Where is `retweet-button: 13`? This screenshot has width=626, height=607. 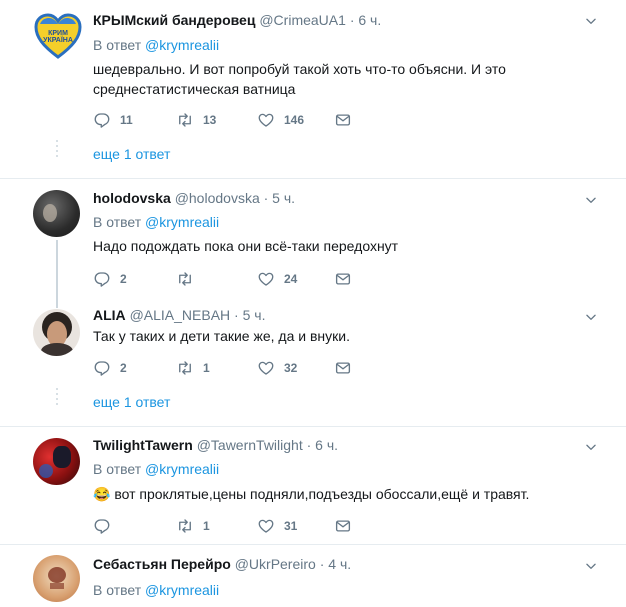
retweet-button: 13 is located at coordinates (196, 120).